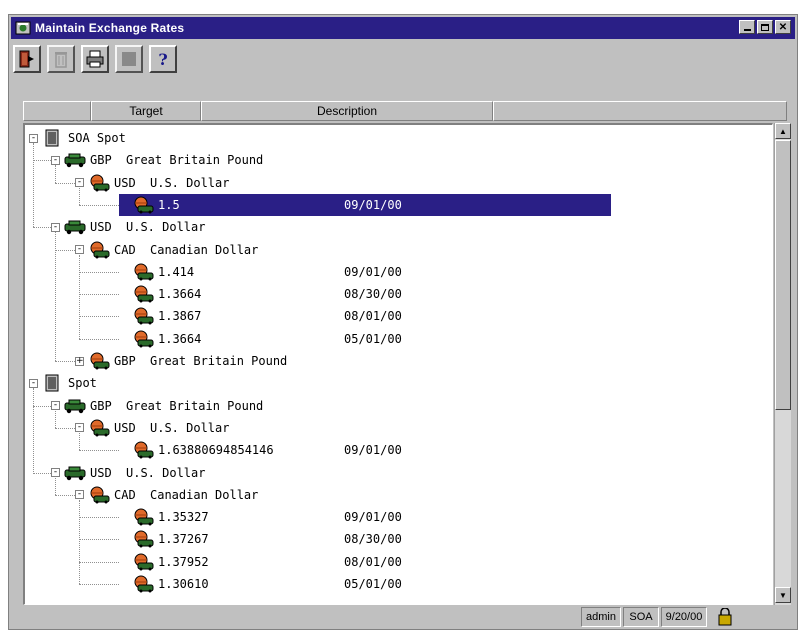 The image size is (799, 631). Describe the element at coordinates (747, 27) in the screenshot. I see `minimize-button` at that location.